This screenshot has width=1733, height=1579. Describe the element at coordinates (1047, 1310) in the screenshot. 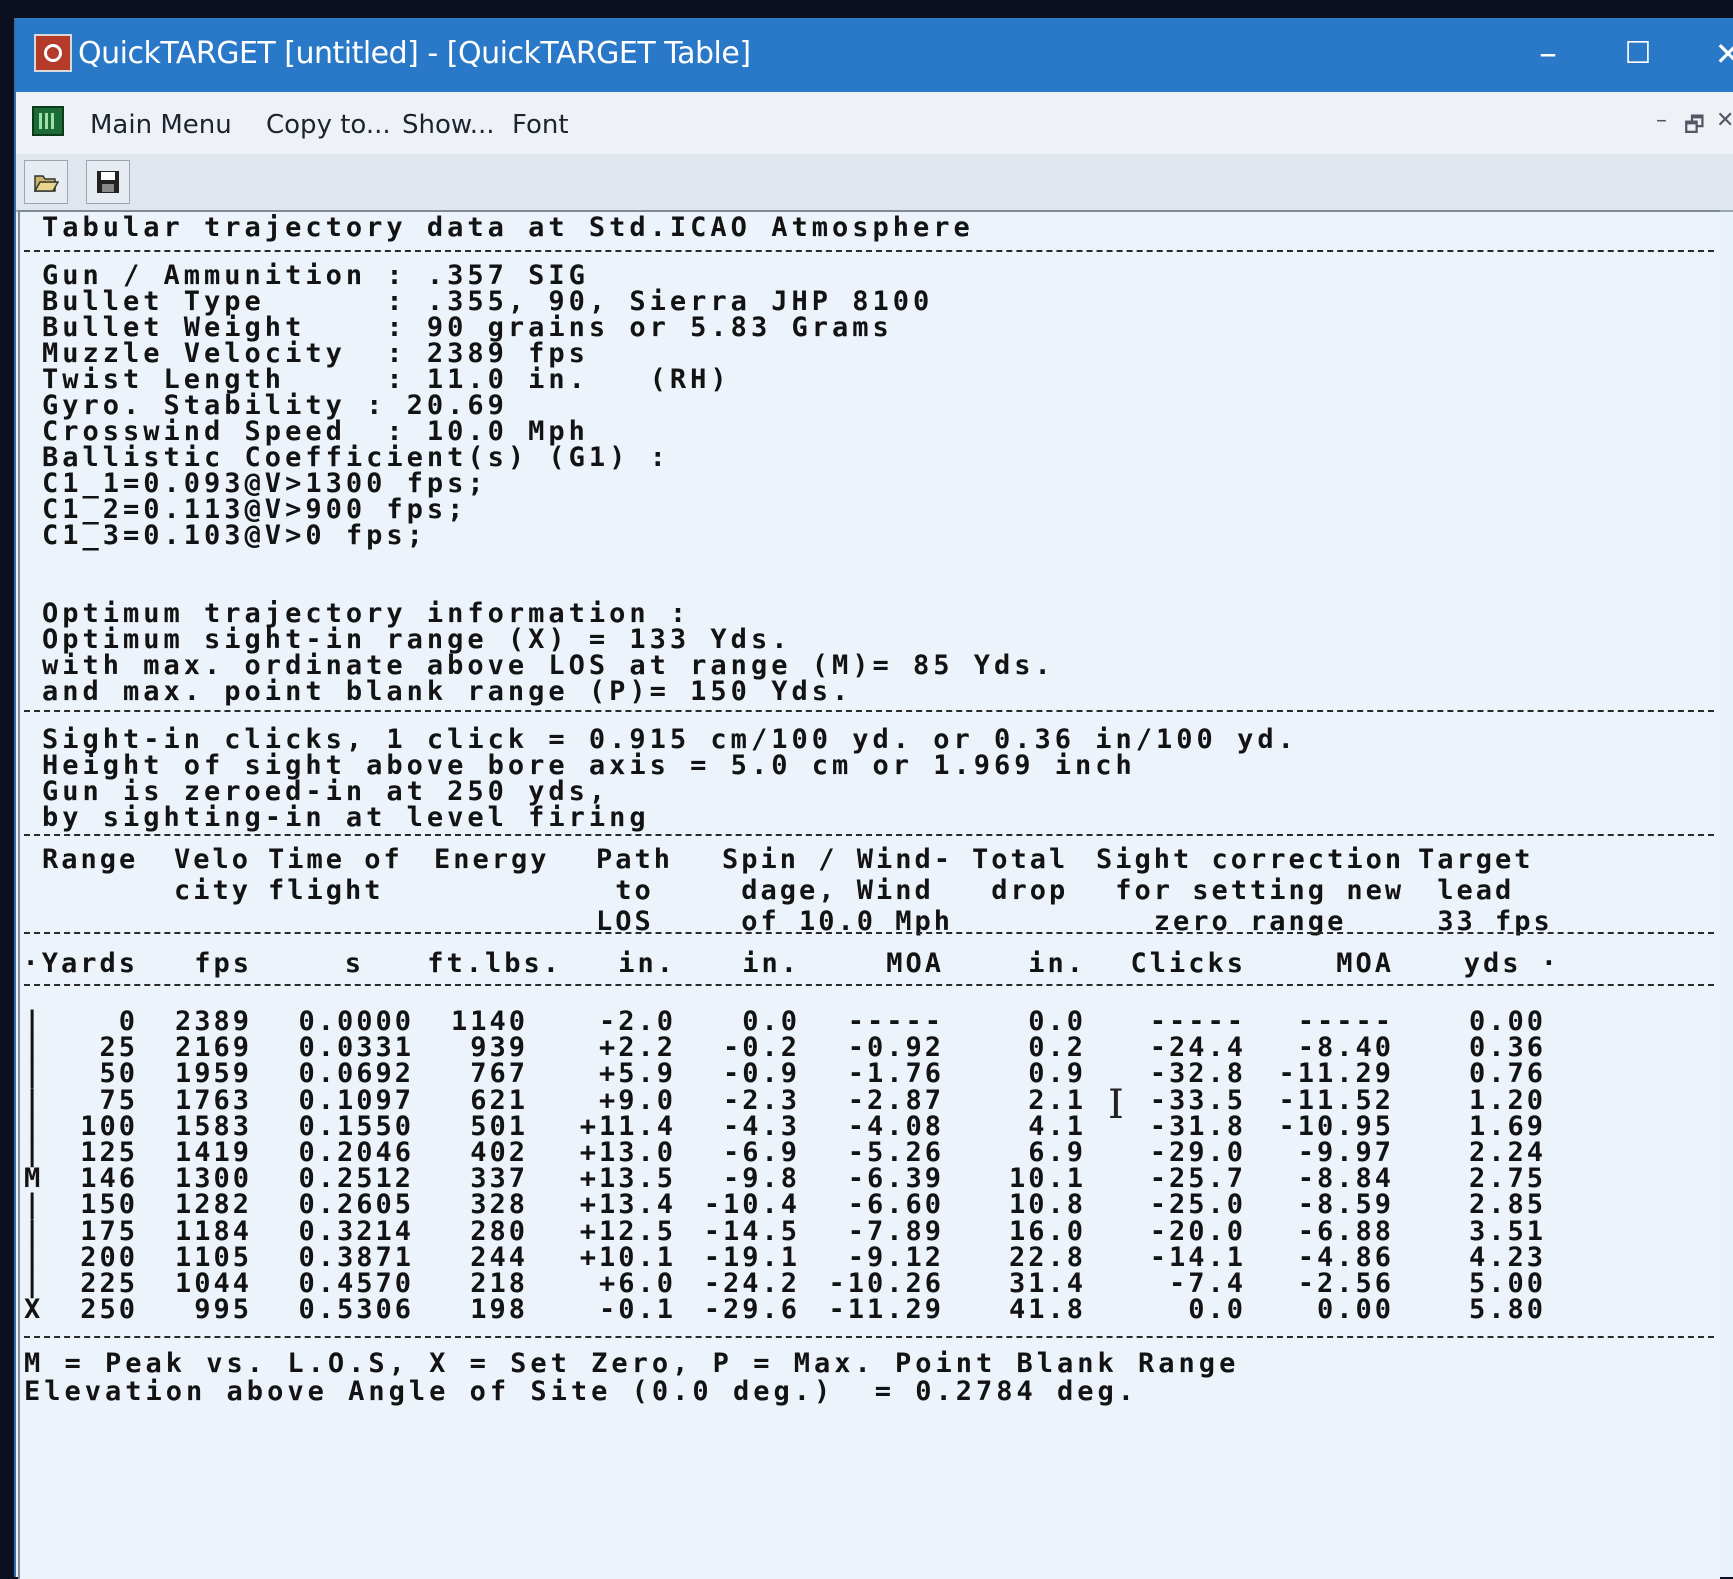

I see `cell-total-drop: 41.8` at that location.